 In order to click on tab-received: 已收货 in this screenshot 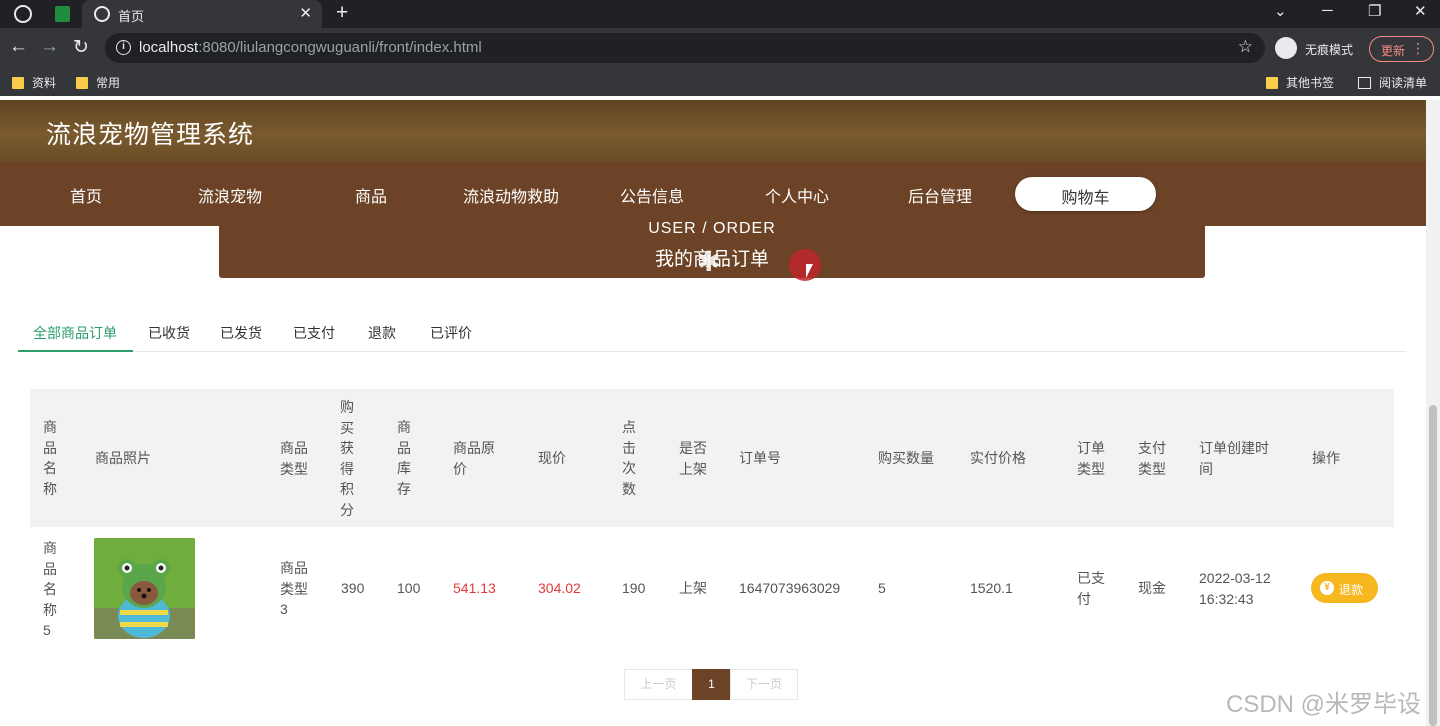, I will do `click(169, 333)`.